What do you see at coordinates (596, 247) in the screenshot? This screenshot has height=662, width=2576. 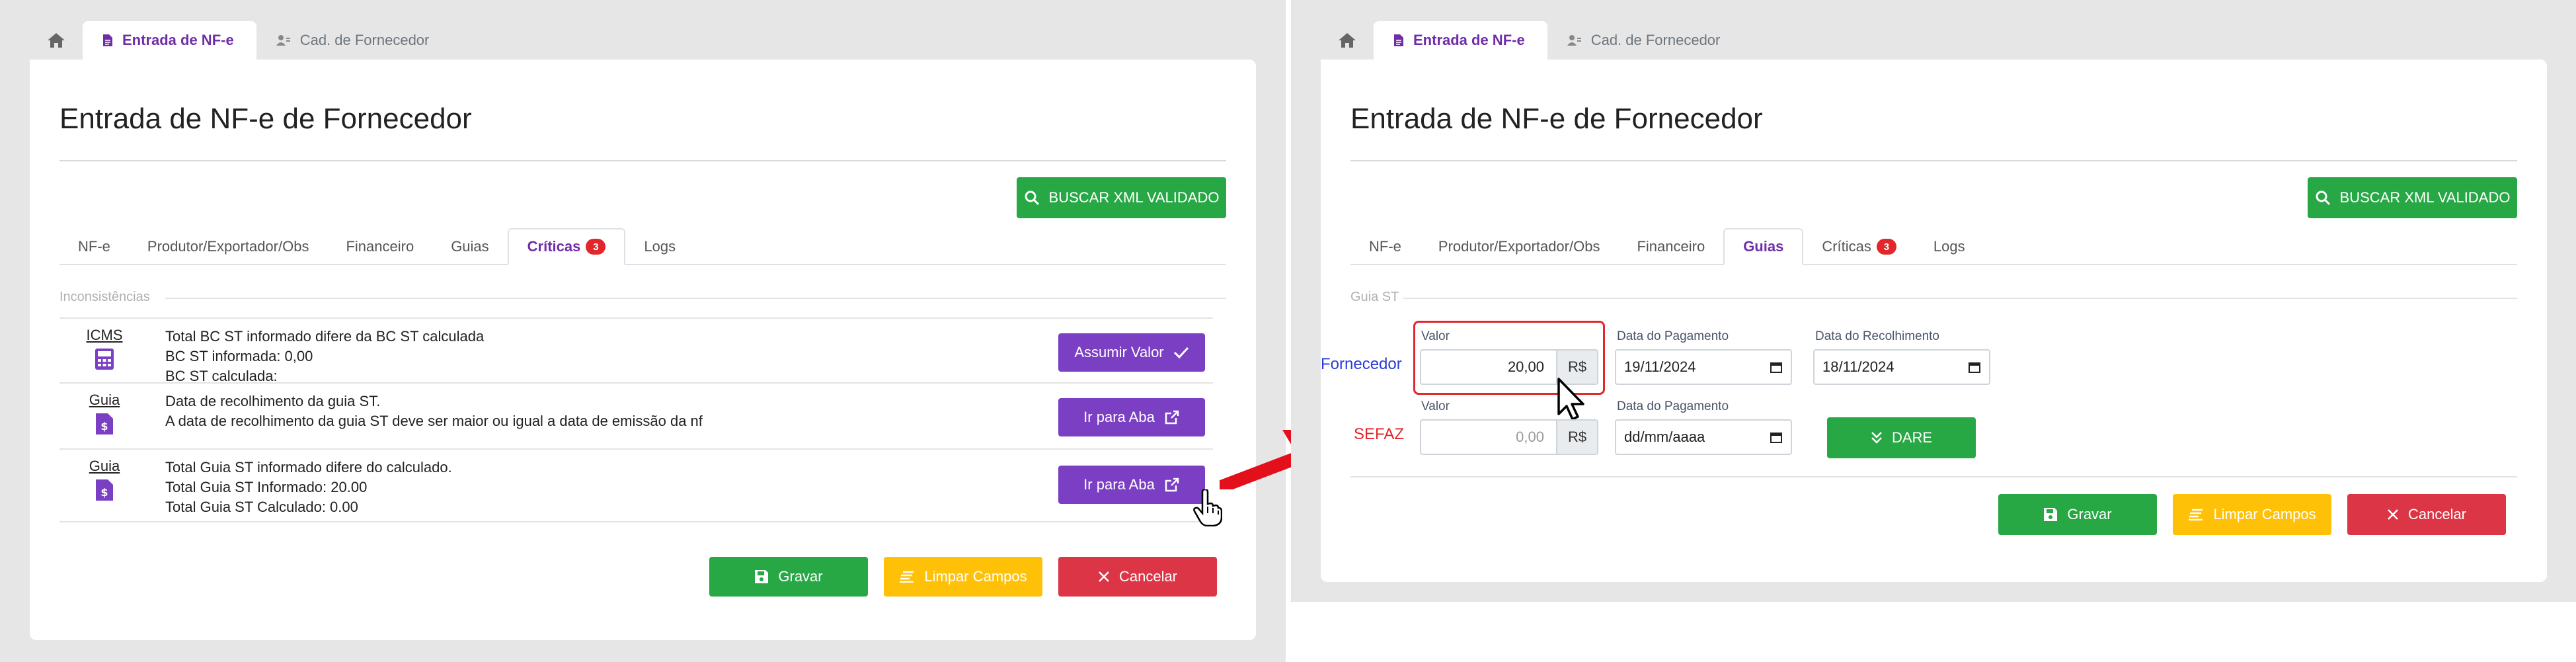 I see `criticas-count-badge: 3` at bounding box center [596, 247].